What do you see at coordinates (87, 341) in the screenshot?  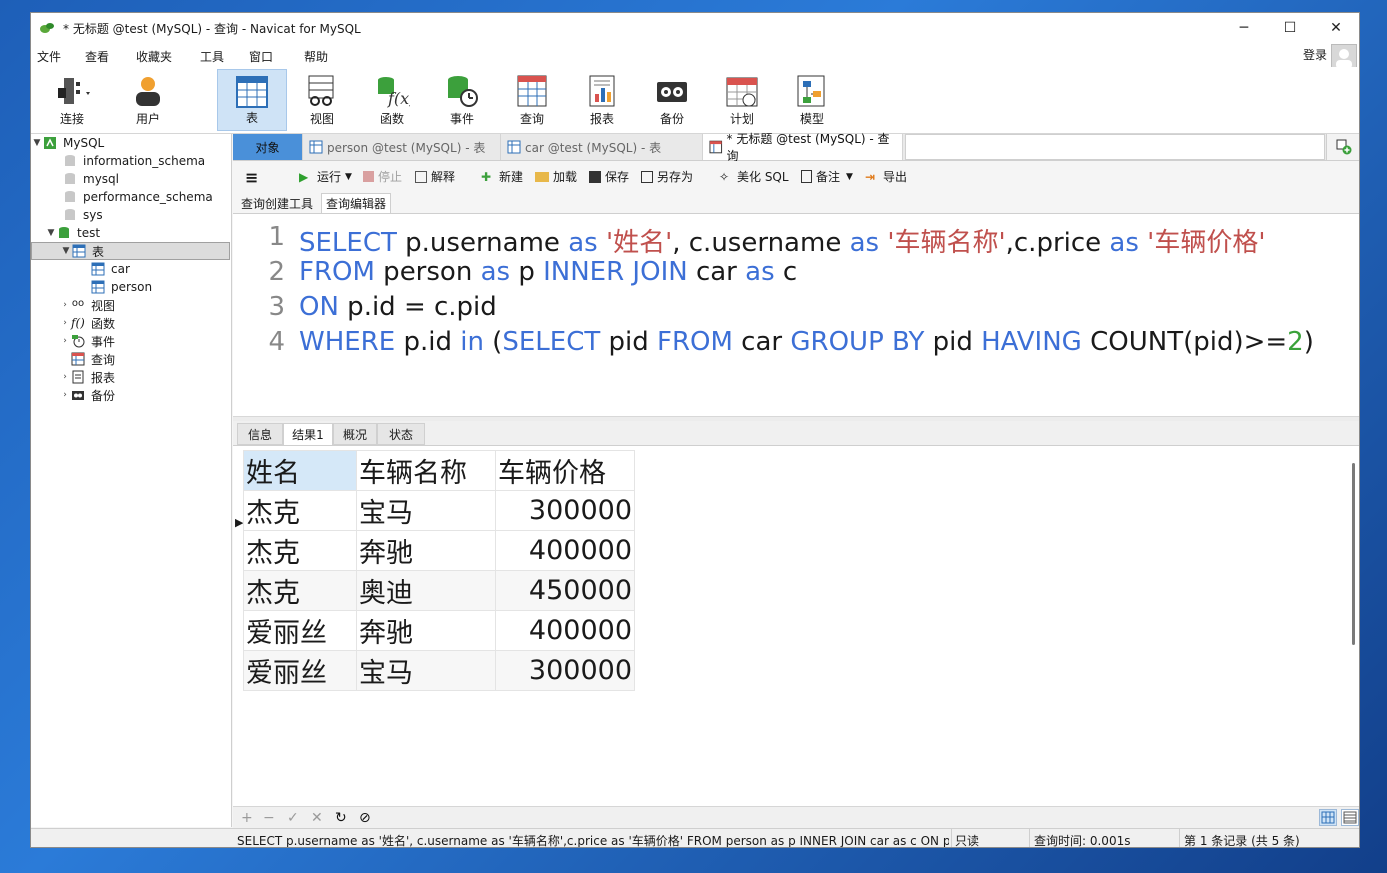 I see `tree-node-events: › 事件` at bounding box center [87, 341].